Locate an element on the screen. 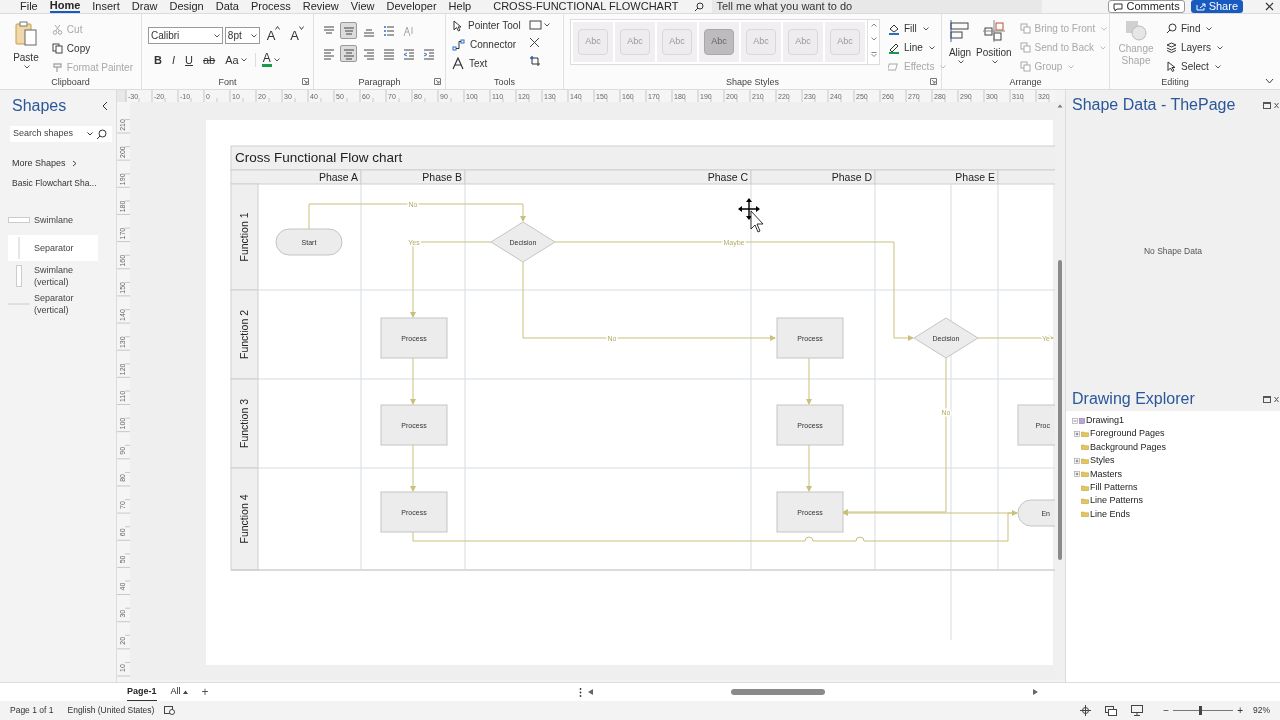 Image resolution: width=1280 pixels, height=720 pixels. stencil-shape: Swimlane is located at coordinates (53, 220).